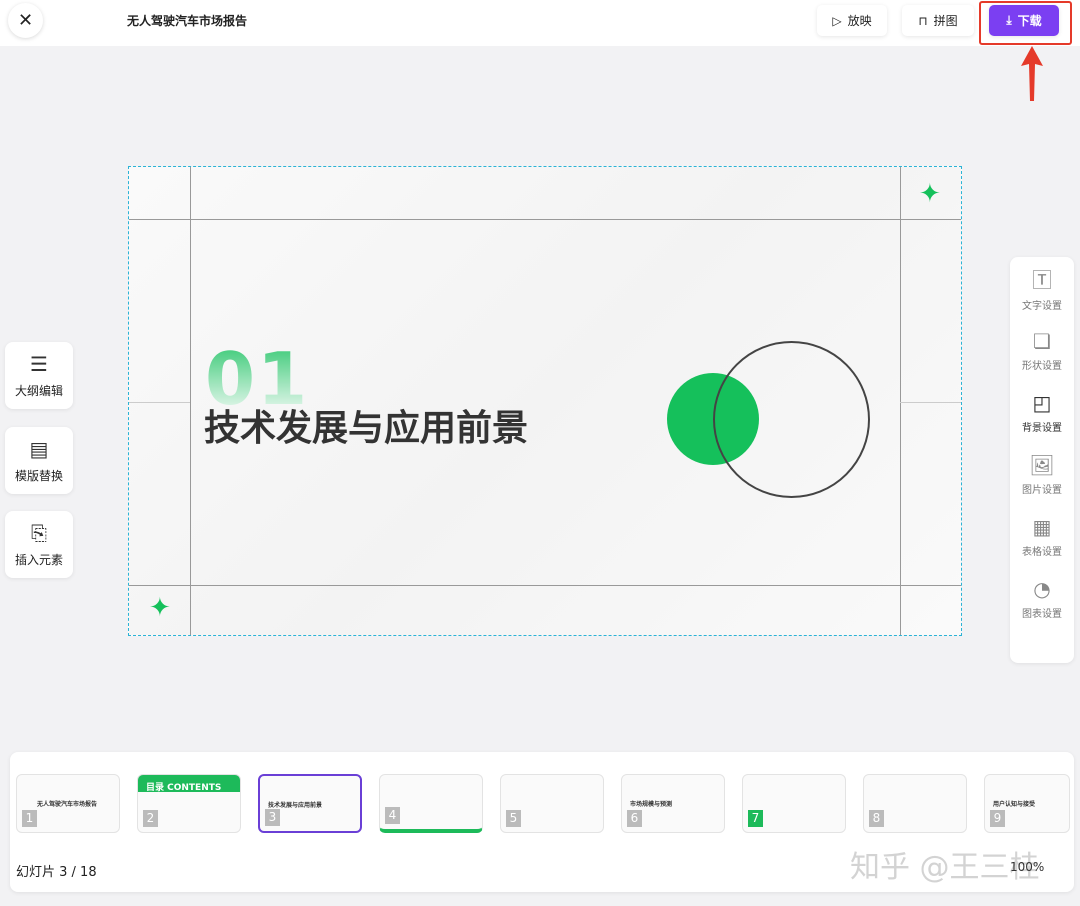 Image resolution: width=1080 pixels, height=906 pixels. I want to click on slide-thumbnail: 8, so click(915, 803).